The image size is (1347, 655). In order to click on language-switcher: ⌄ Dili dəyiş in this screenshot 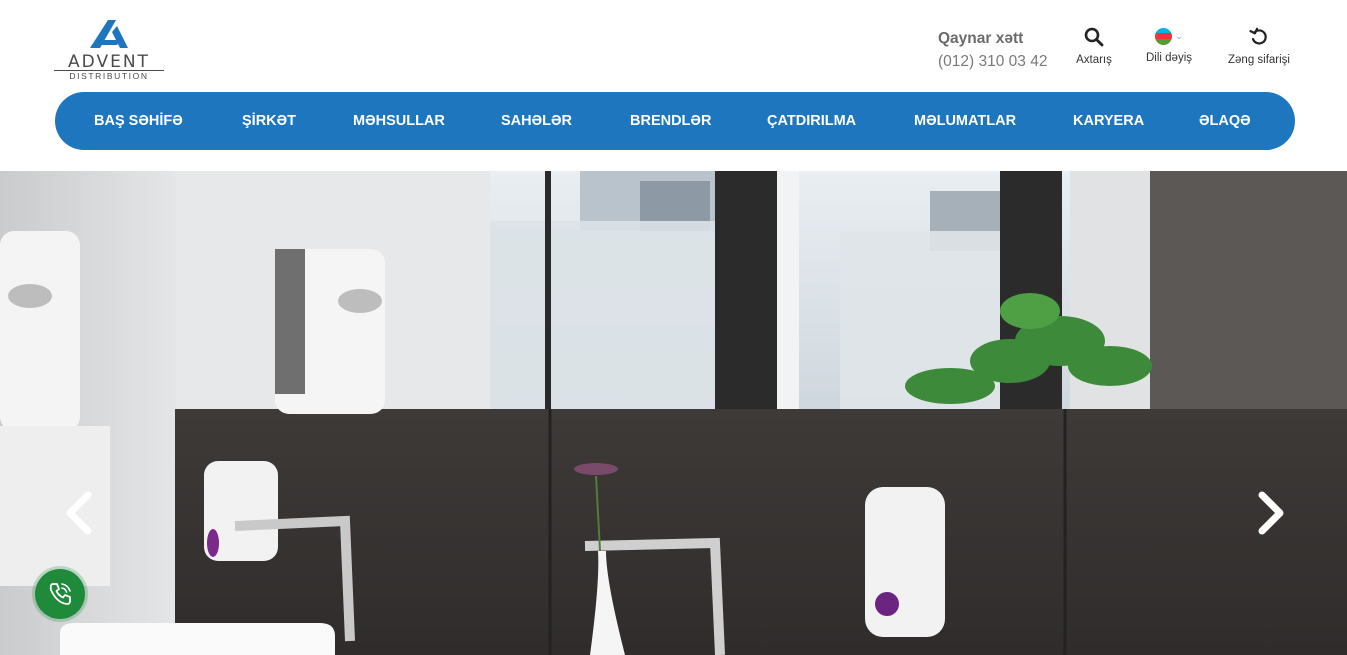, I will do `click(1169, 45)`.